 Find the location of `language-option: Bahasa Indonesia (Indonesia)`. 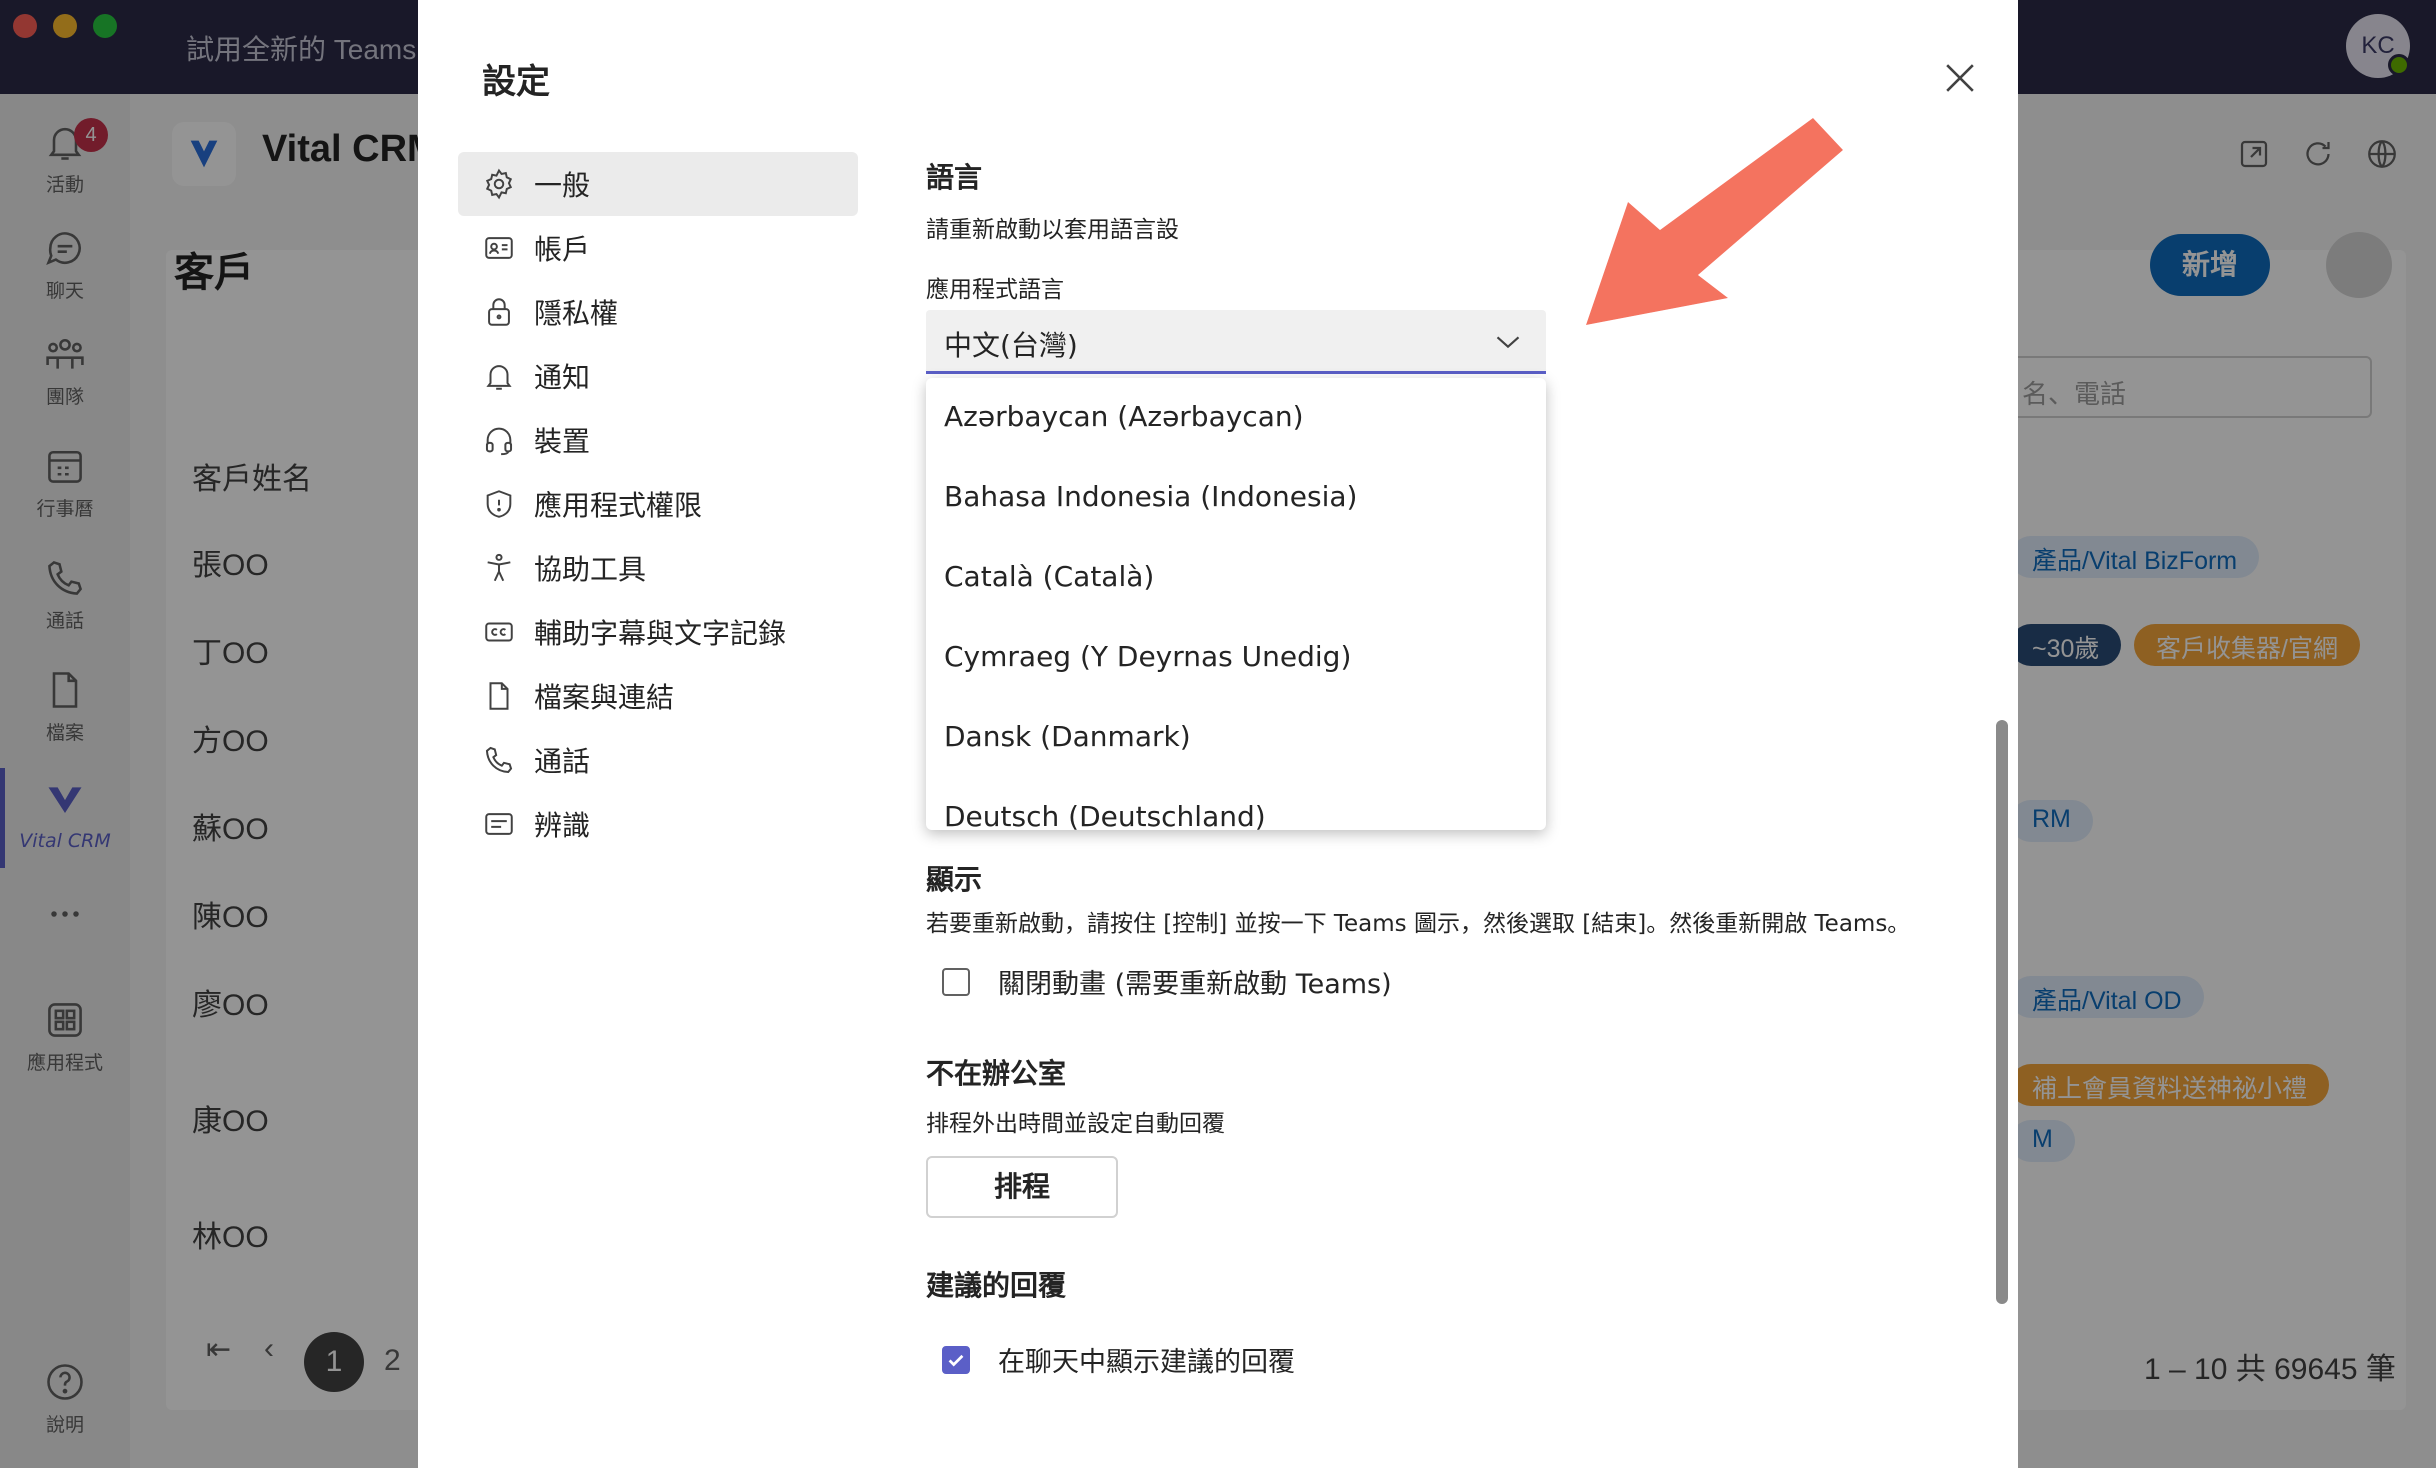

language-option: Bahasa Indonesia (Indonesia) is located at coordinates (1236, 498).